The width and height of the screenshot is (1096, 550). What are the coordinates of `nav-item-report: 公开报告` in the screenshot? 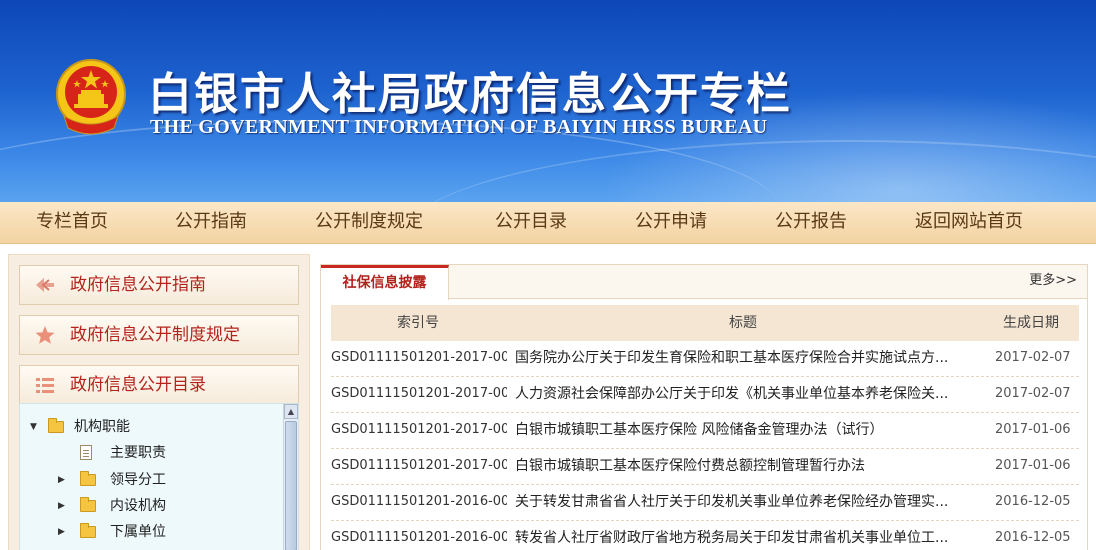 It's located at (811, 223).